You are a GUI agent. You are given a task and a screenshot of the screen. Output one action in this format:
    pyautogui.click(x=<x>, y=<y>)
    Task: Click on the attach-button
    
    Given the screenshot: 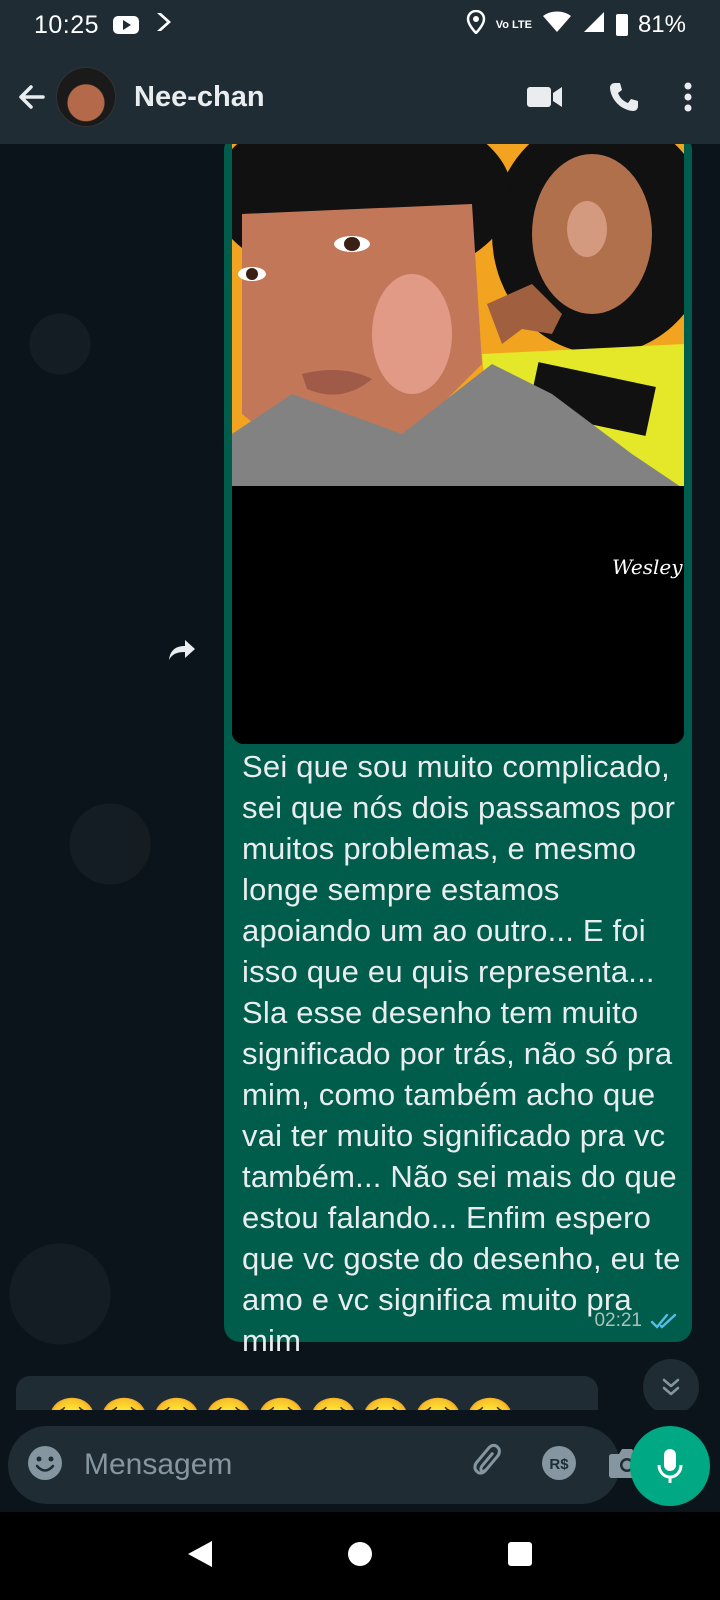 What is the action you would take?
    pyautogui.click(x=490, y=1465)
    